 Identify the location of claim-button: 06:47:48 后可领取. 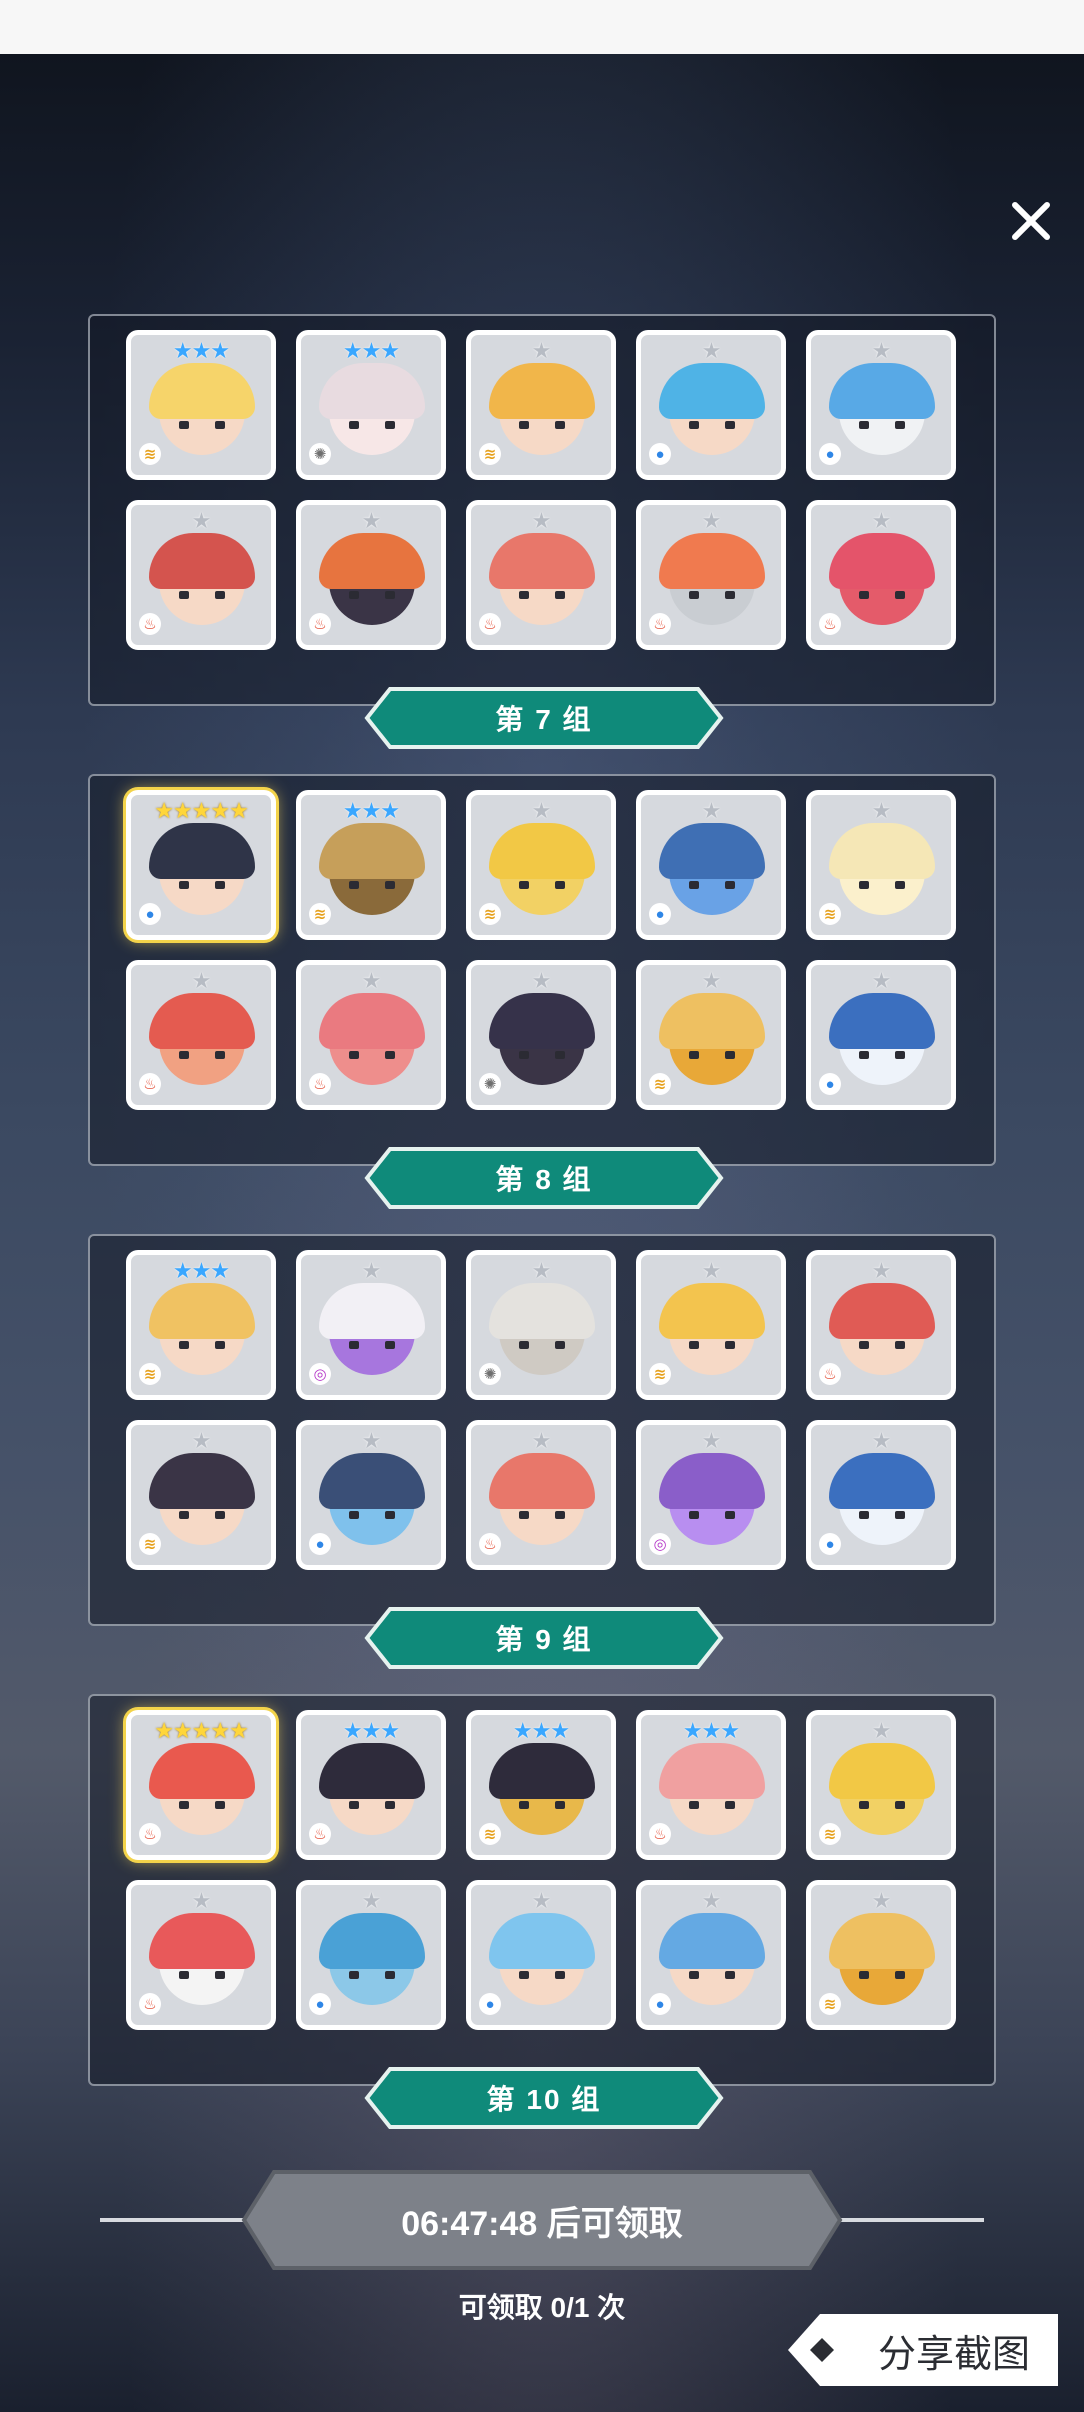
(542, 2220).